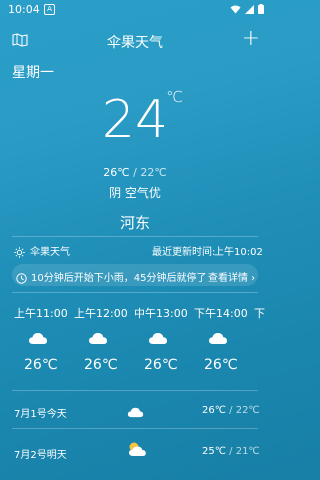 Image resolution: width=320 pixels, height=480 pixels. I want to click on hour-time: 中午13:00, so click(161, 313).